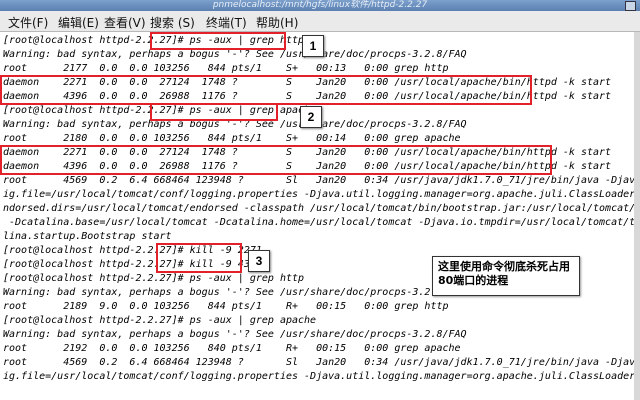 This screenshot has width=640, height=400. I want to click on terminal-scrollbar, so click(637, 216).